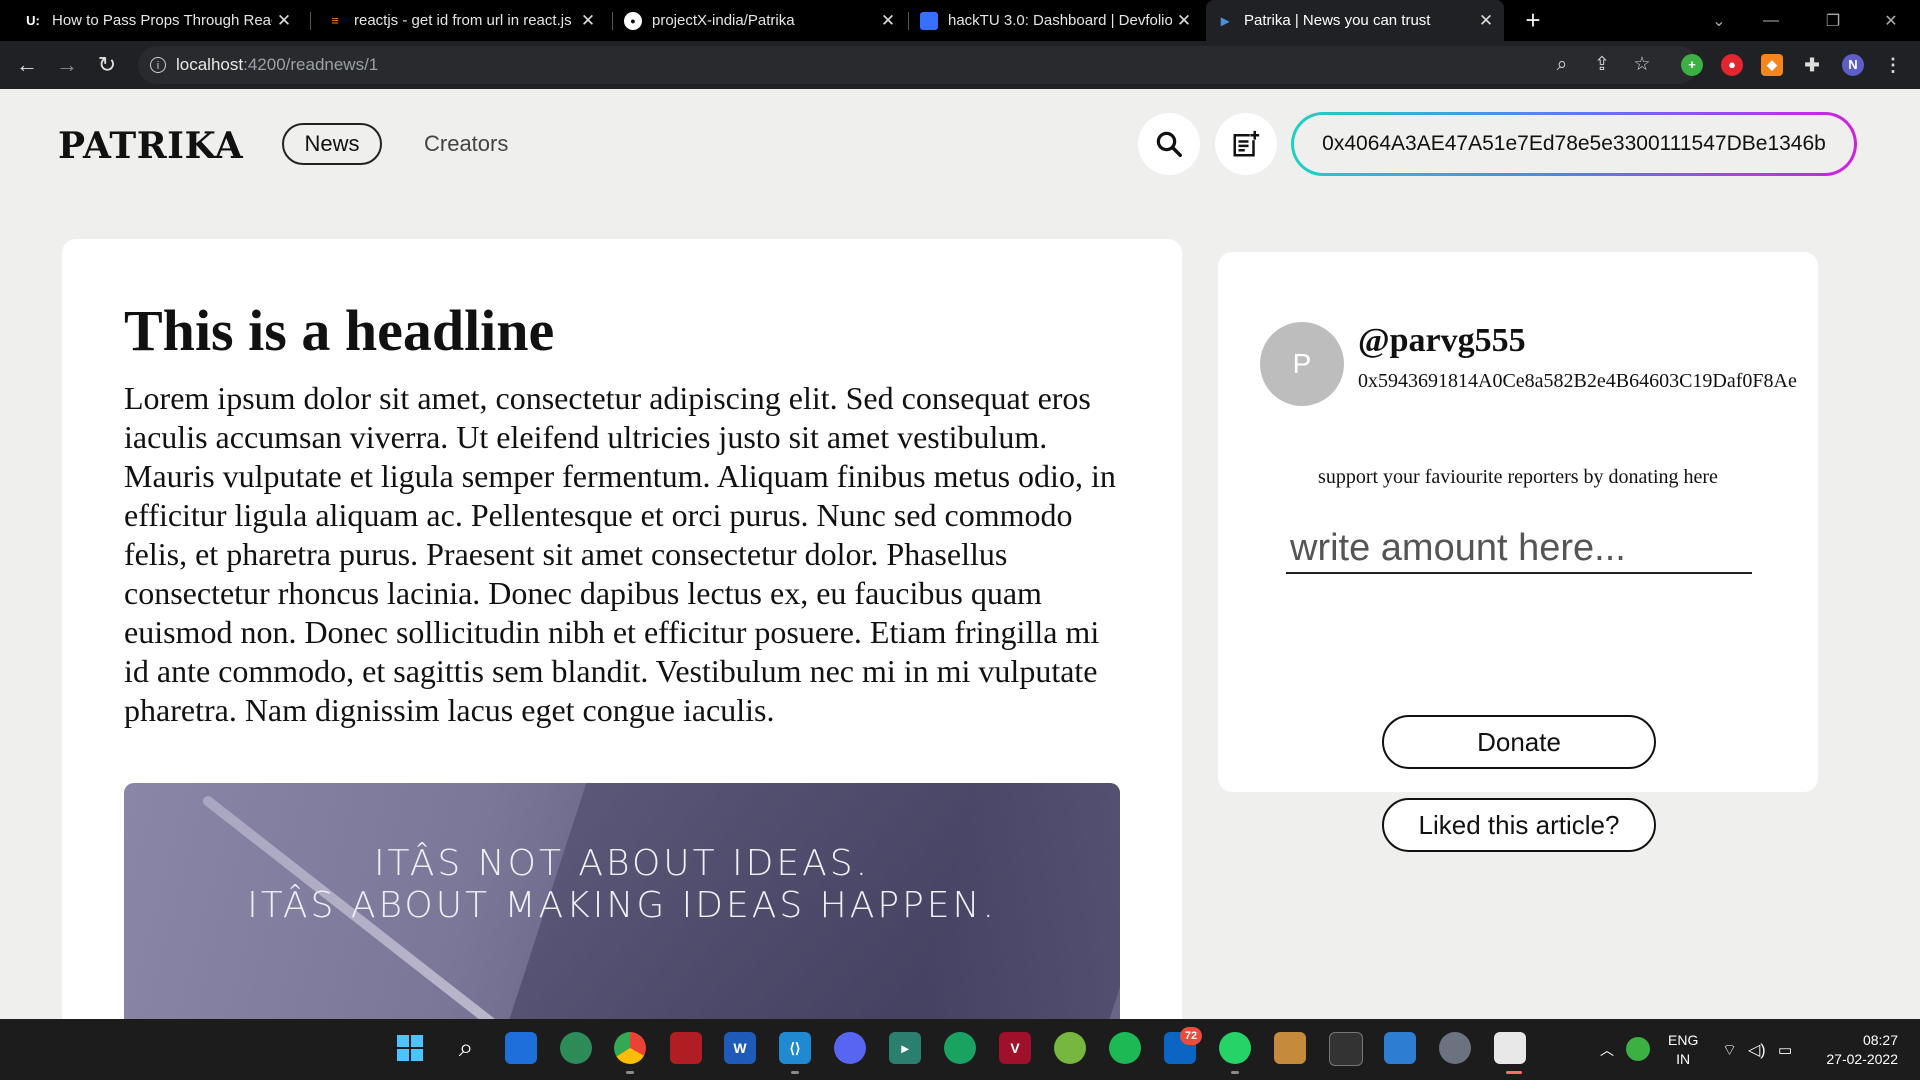 This screenshot has width=1920, height=1080. I want to click on back-button: ←, so click(27, 65).